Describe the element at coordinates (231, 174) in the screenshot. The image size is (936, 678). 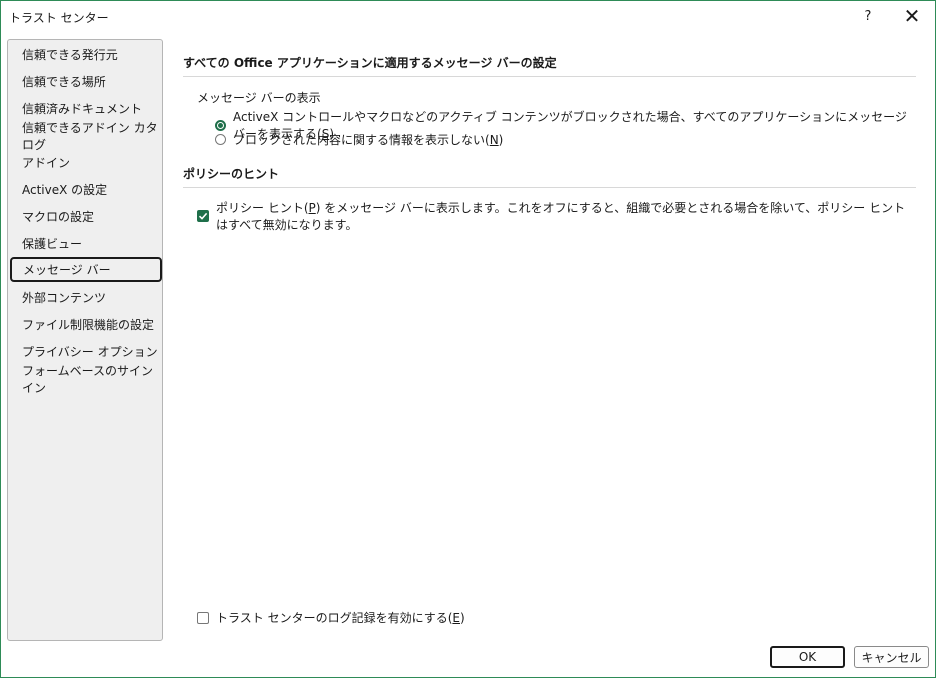
I see `section-title-policy-tips: ポリシーのヒント` at that location.